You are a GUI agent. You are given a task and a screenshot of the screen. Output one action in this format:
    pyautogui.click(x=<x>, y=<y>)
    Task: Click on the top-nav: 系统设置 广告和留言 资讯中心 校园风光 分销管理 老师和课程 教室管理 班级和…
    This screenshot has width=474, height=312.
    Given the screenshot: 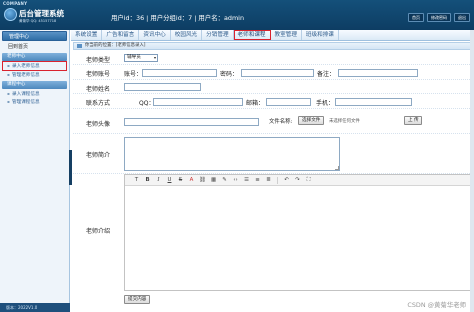 What is the action you would take?
    pyautogui.click(x=272, y=35)
    